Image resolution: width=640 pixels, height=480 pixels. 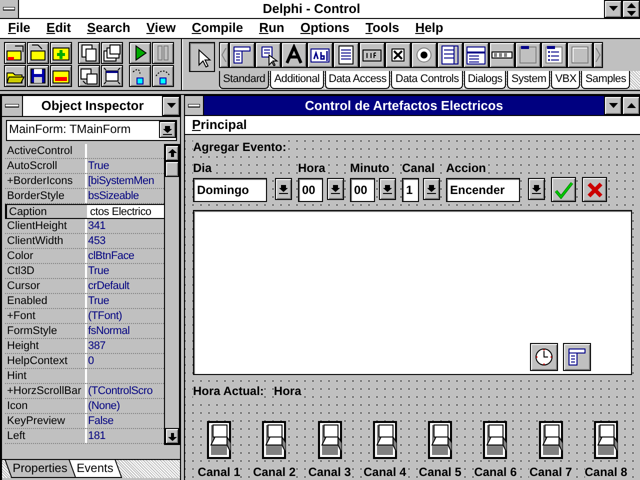 What do you see at coordinates (161, 28) in the screenshot?
I see `menu-item: View` at bounding box center [161, 28].